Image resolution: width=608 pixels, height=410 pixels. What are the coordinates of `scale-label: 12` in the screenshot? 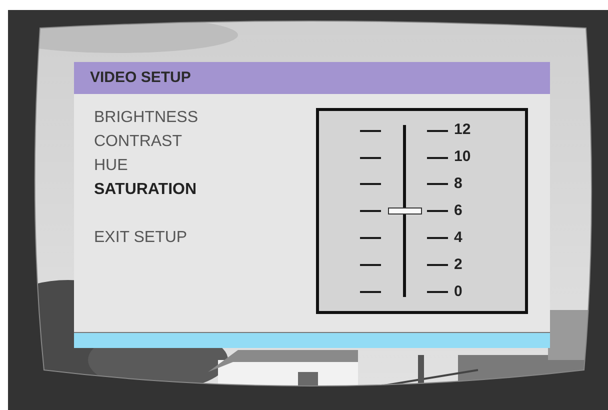 It's located at (462, 130).